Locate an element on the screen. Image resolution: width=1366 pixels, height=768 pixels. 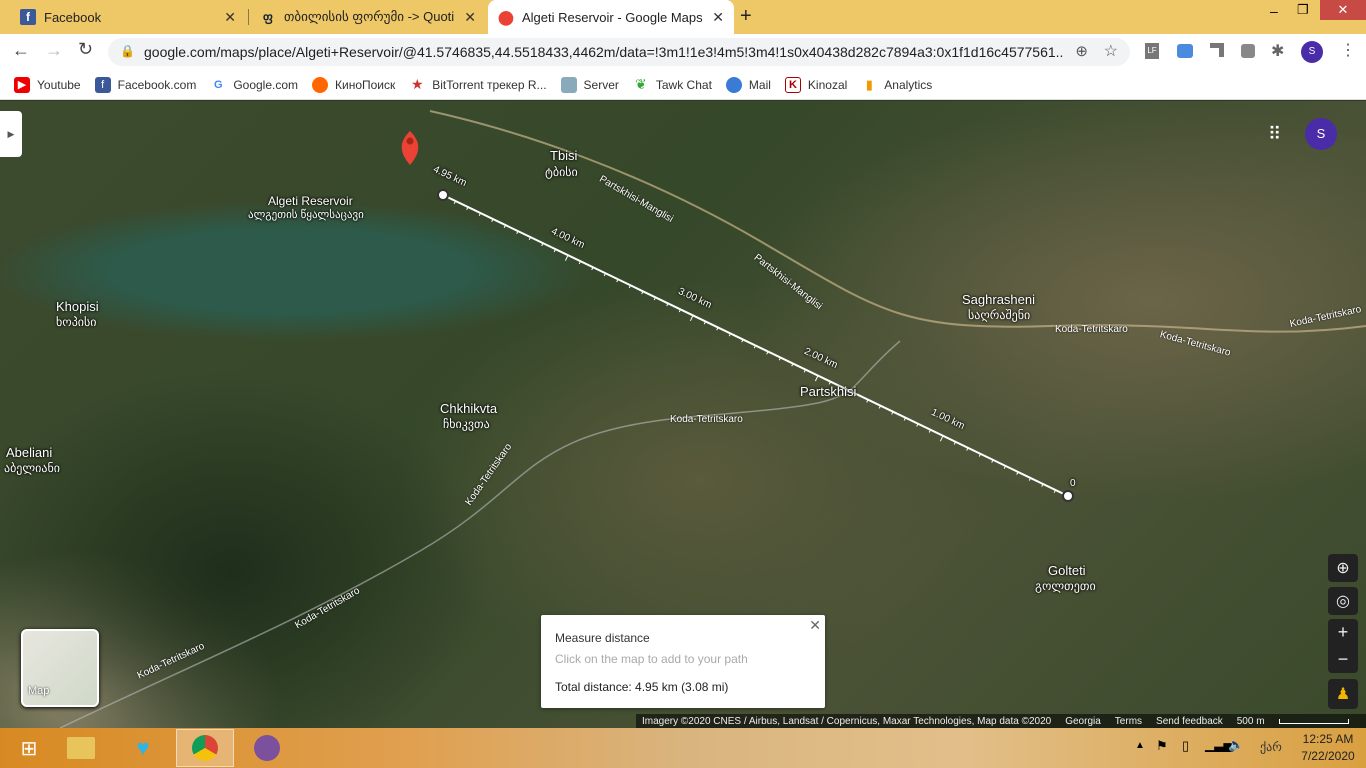
place-label: Chkhikvta is located at coordinates (468, 408).